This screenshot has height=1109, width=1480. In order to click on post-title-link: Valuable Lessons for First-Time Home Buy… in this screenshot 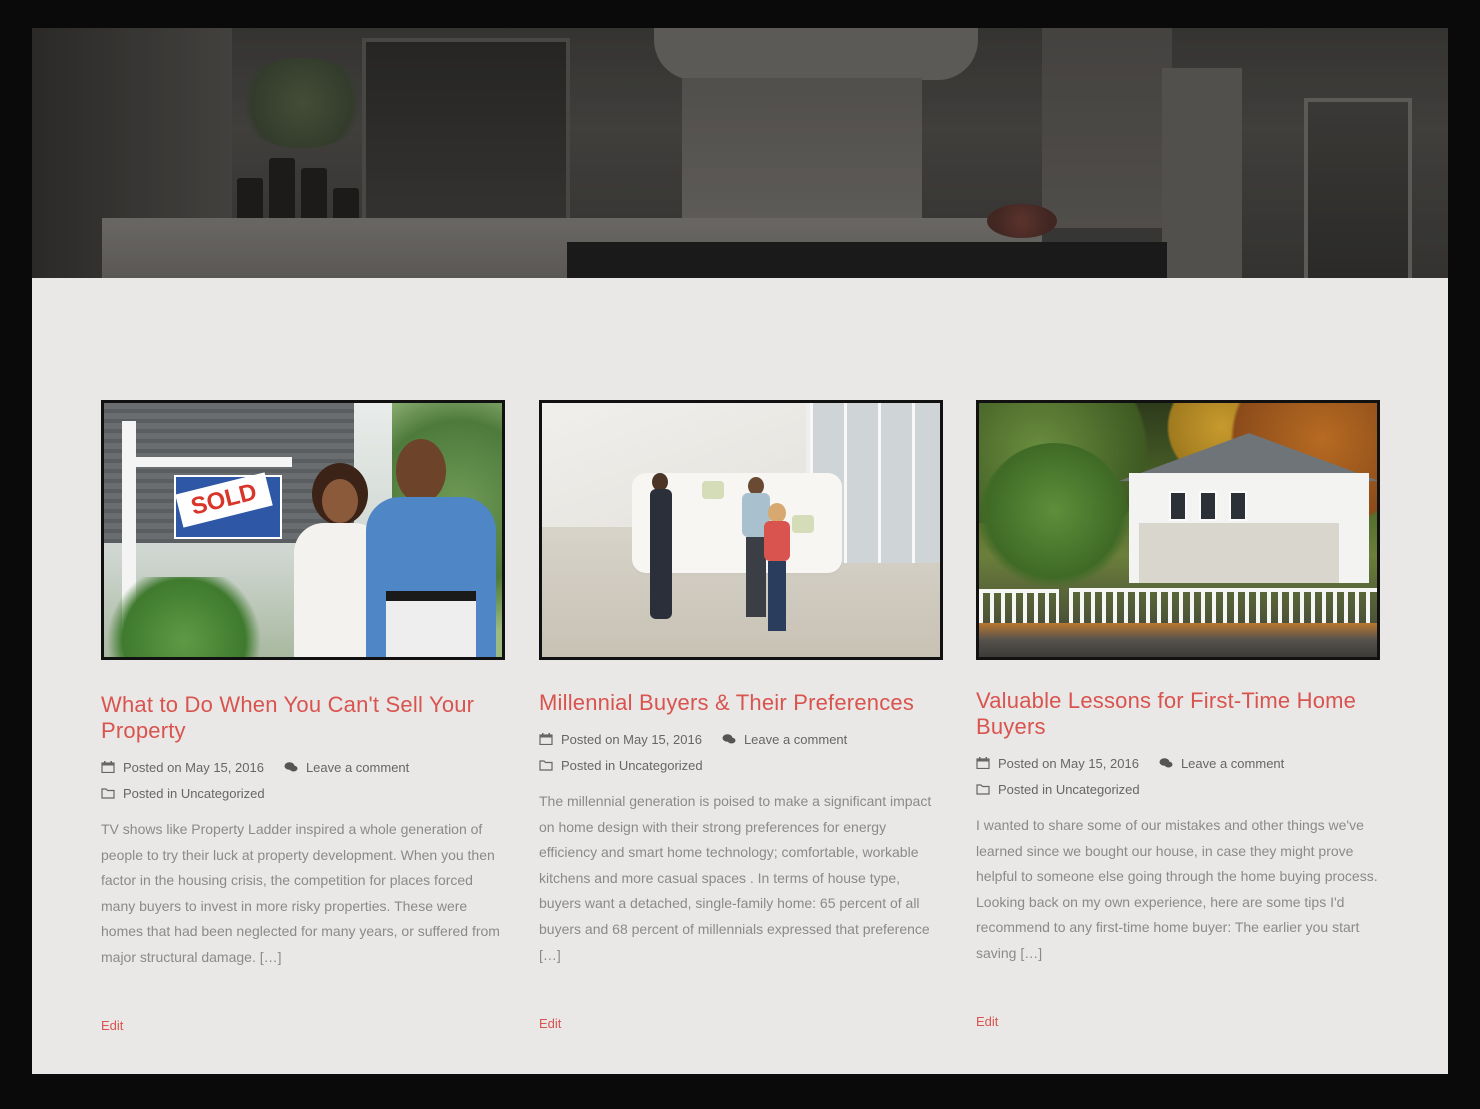, I will do `click(1181, 714)`.